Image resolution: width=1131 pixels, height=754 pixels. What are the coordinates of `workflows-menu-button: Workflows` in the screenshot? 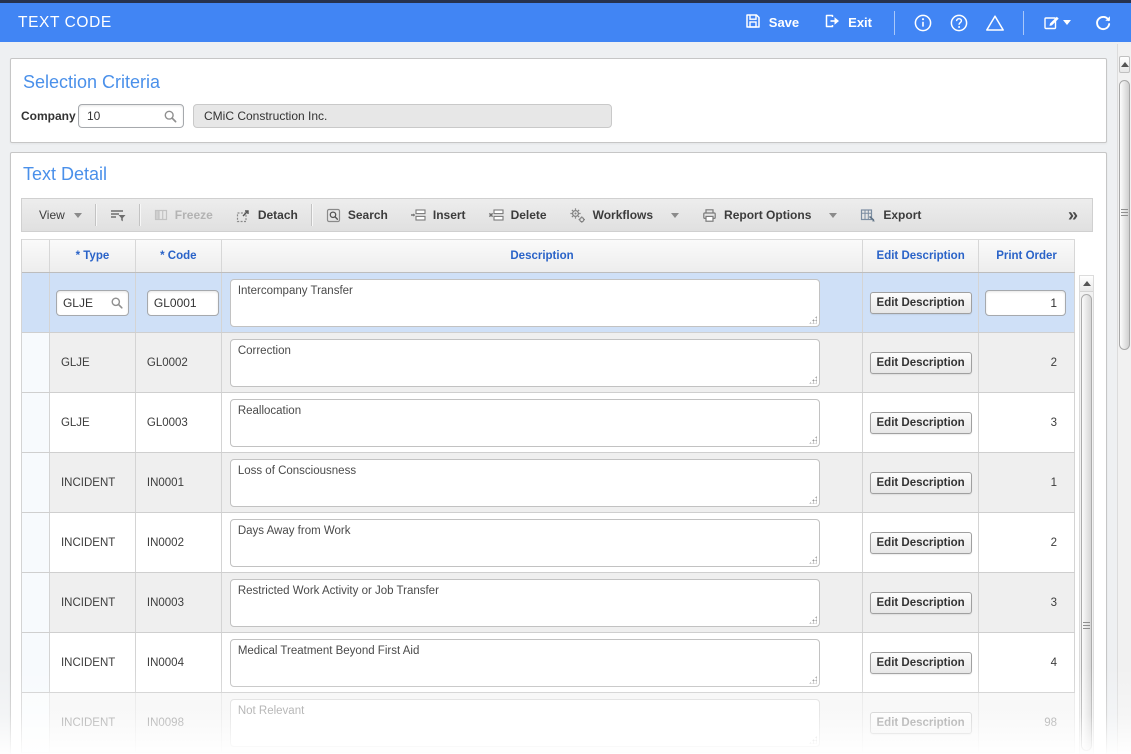 It's located at (624, 215).